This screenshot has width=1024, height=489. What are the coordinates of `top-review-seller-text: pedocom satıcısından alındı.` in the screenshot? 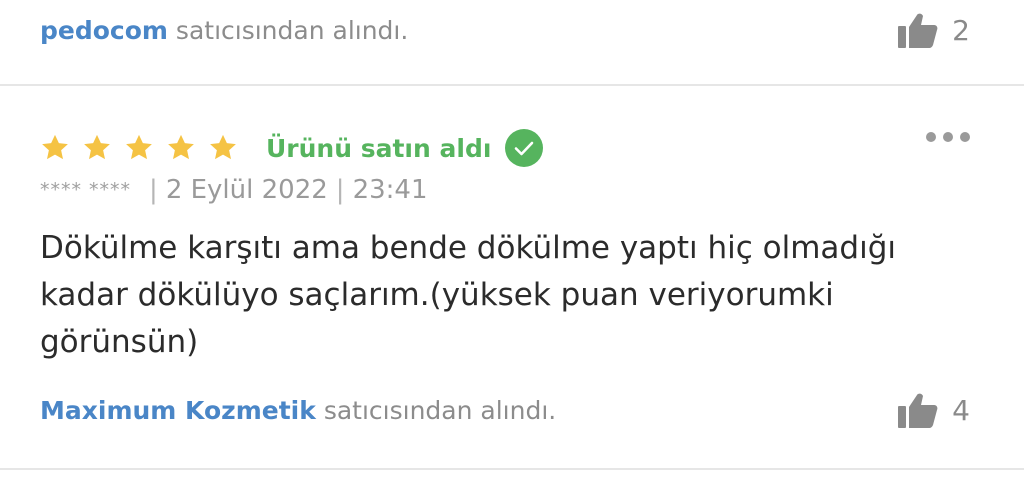 It's located at (224, 30).